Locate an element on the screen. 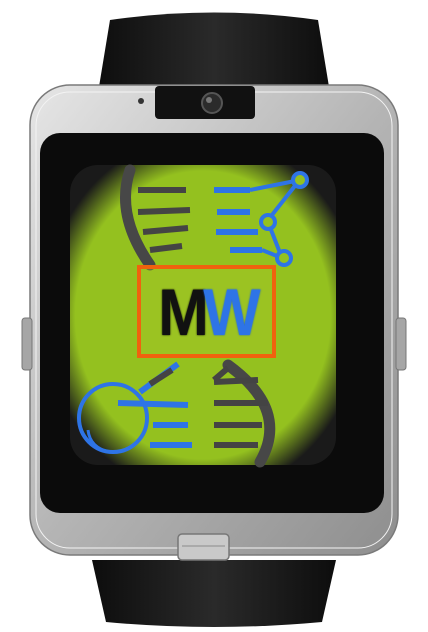 This screenshot has height=632, width=428. strap-bottom is located at coordinates (214, 593).